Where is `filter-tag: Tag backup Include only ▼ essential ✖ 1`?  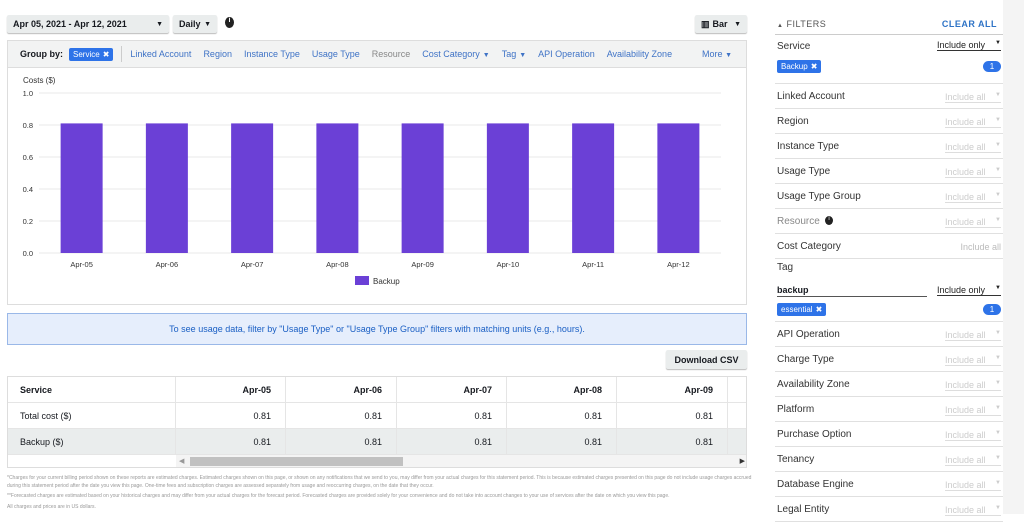
filter-tag: Tag backup Include only ▼ essential ✖ 1 is located at coordinates (889, 290).